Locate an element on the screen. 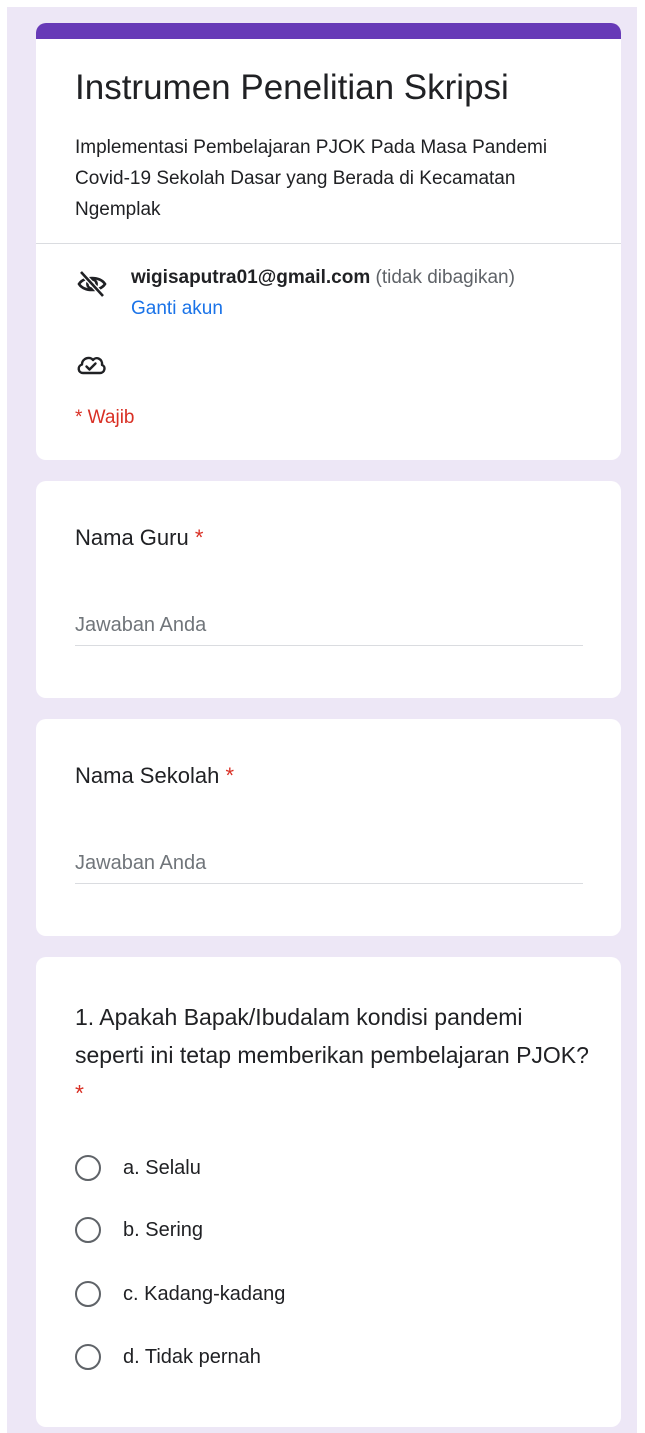 This screenshot has height=1433, width=645. question-title: Nama Guru * is located at coordinates (139, 538).